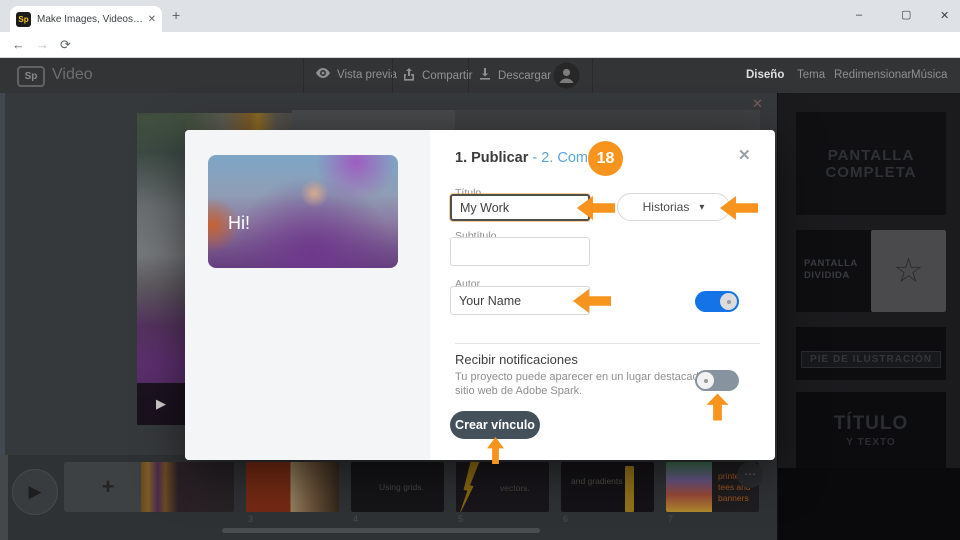  What do you see at coordinates (23, 19) in the screenshot?
I see `spark-favicon: Sp` at bounding box center [23, 19].